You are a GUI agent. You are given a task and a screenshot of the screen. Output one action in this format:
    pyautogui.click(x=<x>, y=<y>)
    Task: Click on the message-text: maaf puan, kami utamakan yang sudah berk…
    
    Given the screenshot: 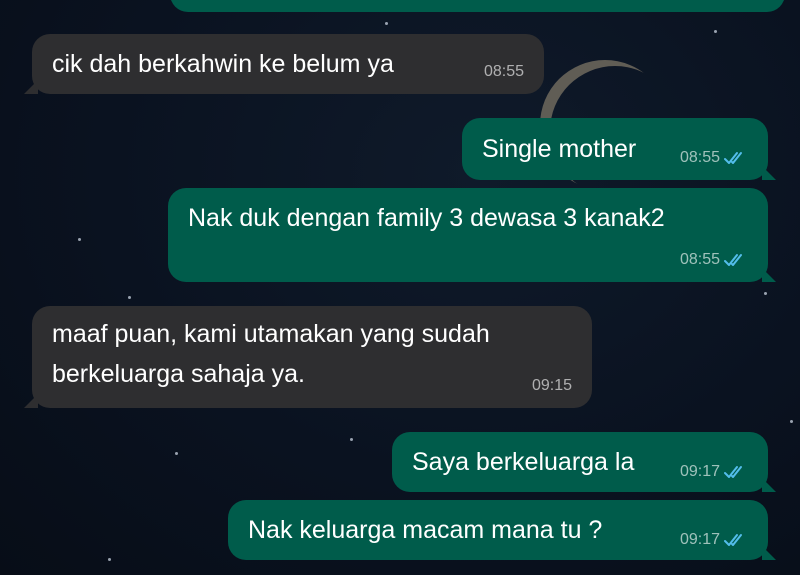 What is the action you would take?
    pyautogui.click(x=271, y=354)
    